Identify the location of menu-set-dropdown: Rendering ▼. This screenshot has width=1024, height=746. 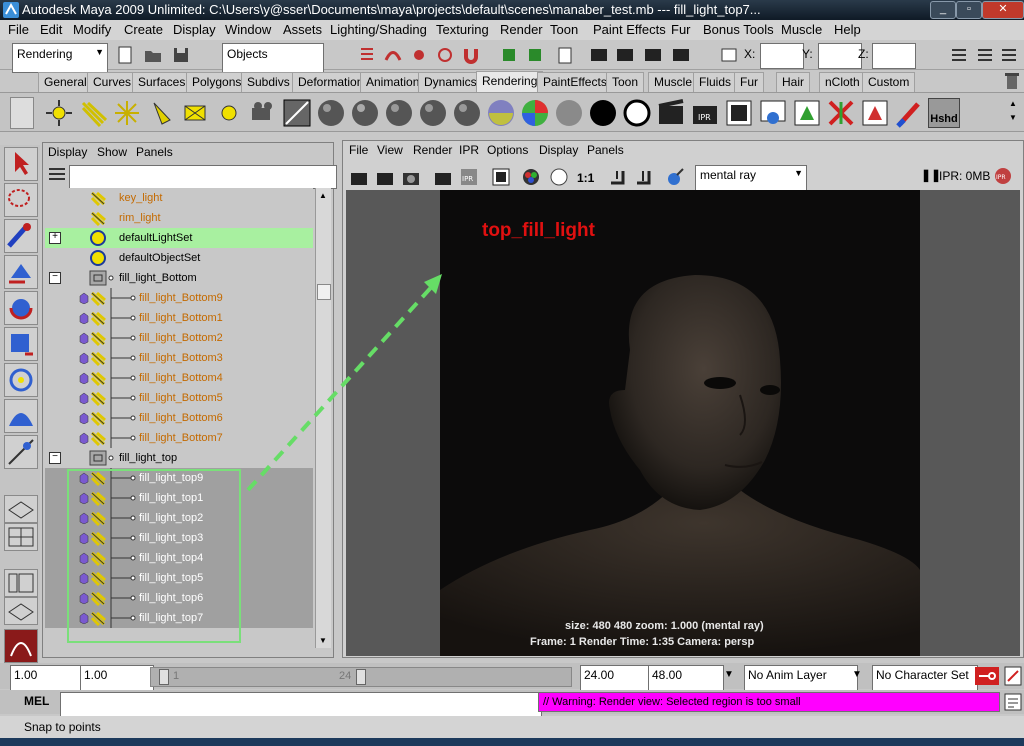
(60, 58).